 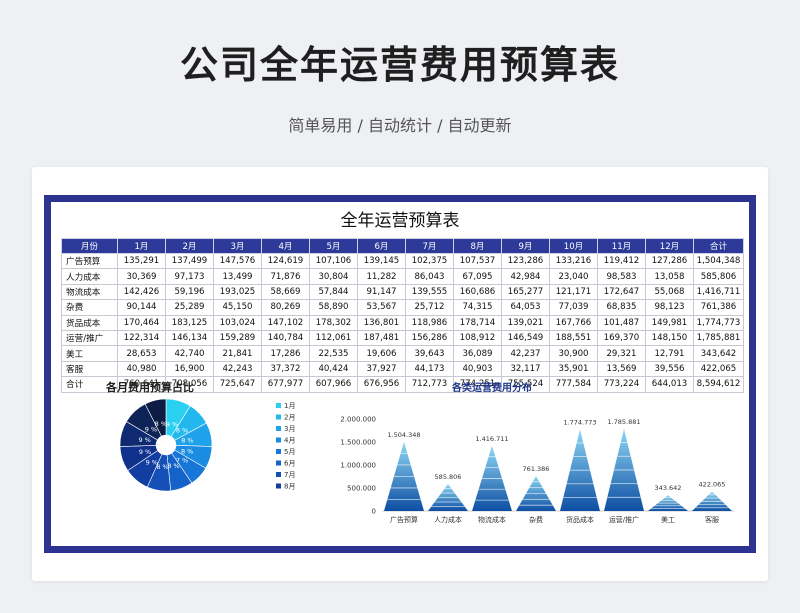 What do you see at coordinates (429, 384) in the screenshot?
I see `table-cell: 712,773` at bounding box center [429, 384].